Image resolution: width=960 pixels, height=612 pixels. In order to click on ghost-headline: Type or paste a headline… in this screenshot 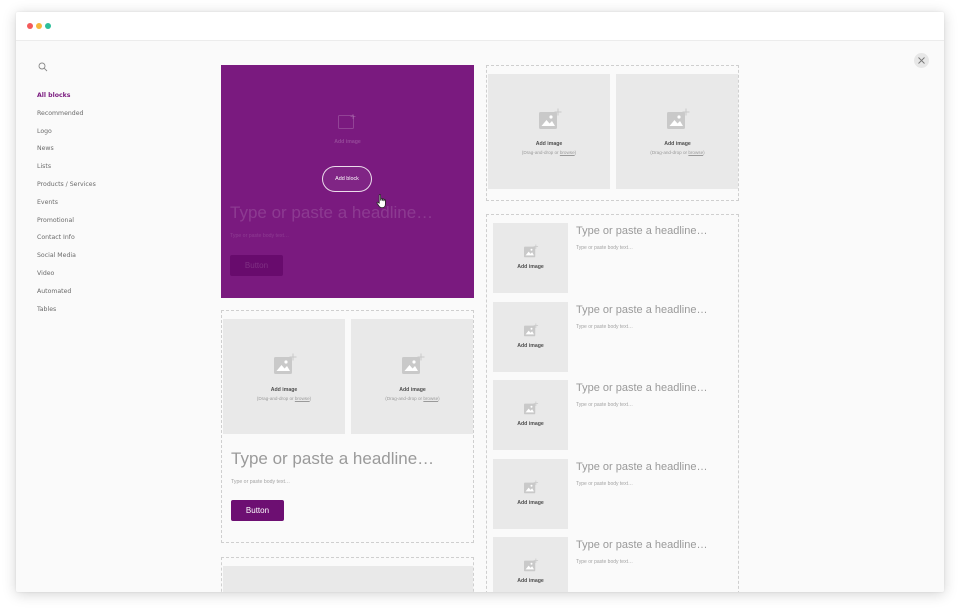, I will do `click(332, 212)`.